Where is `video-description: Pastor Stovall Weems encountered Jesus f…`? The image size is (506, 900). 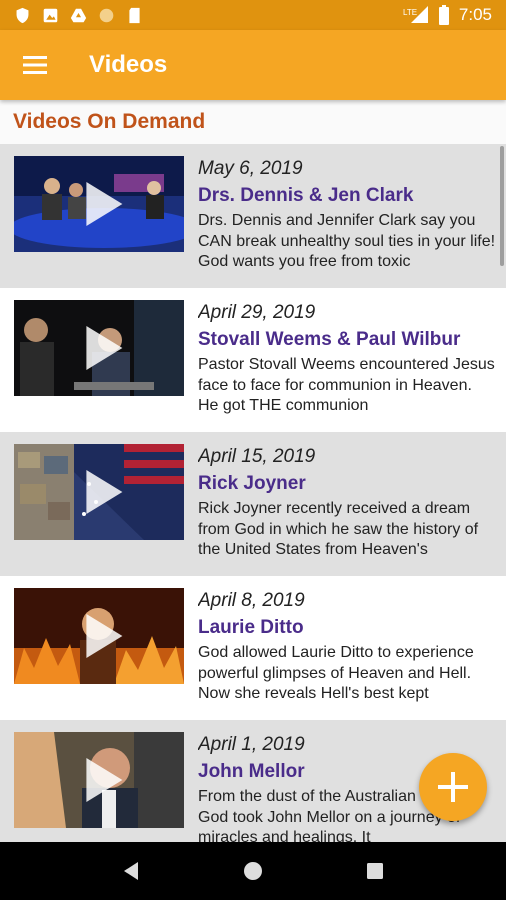 video-description: Pastor Stovall Weems encountered Jesus f… is located at coordinates (346, 385).